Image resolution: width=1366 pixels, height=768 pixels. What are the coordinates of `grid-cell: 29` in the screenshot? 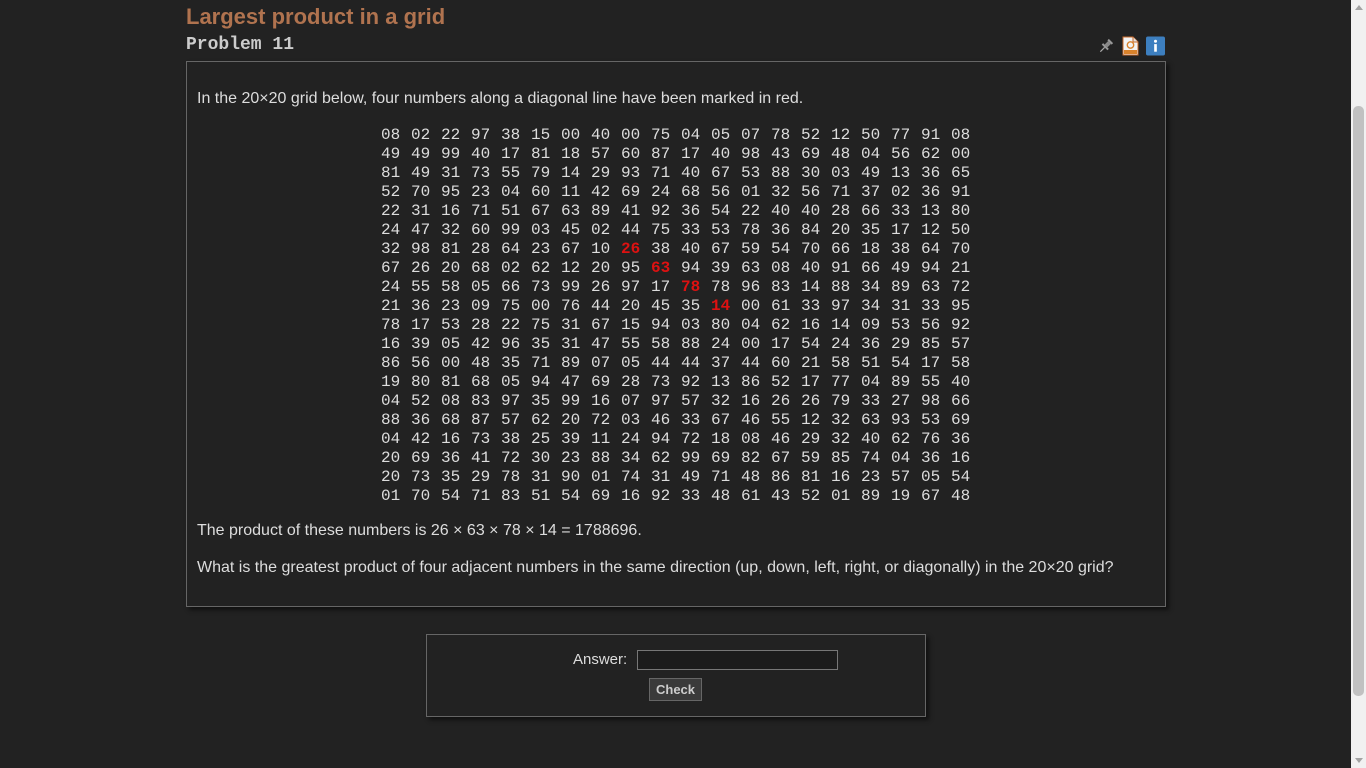 It's located at (481, 477).